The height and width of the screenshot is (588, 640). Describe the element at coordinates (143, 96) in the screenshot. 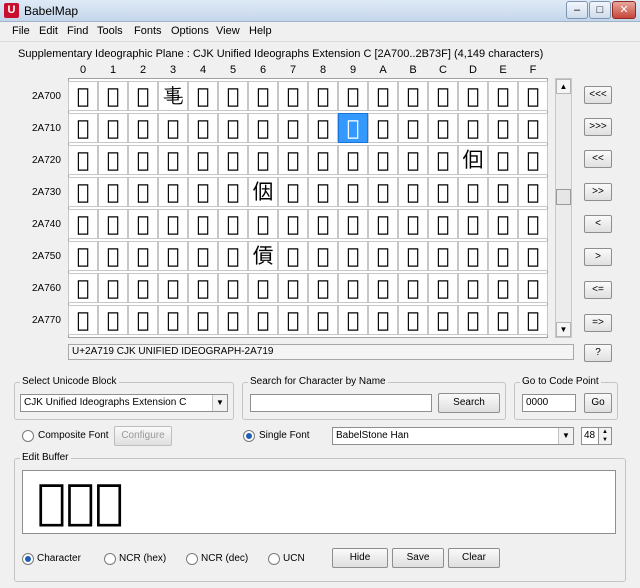

I see `char-cell: 𪜂` at that location.